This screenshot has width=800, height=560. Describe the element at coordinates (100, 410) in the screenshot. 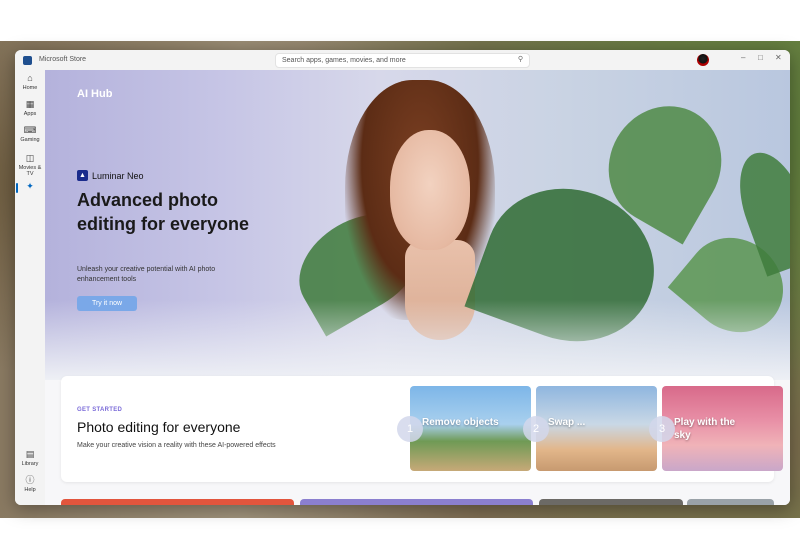

I see `card-kicker: GET STARTED` at that location.